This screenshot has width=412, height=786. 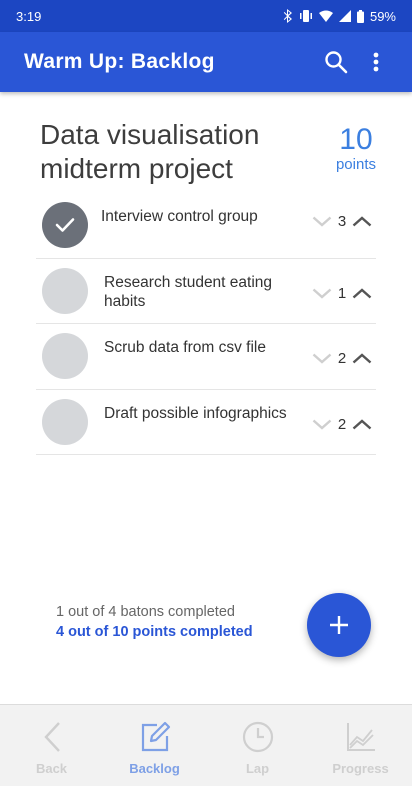 I want to click on batons-summary: 1 out of 4 batons completed, so click(x=145, y=612).